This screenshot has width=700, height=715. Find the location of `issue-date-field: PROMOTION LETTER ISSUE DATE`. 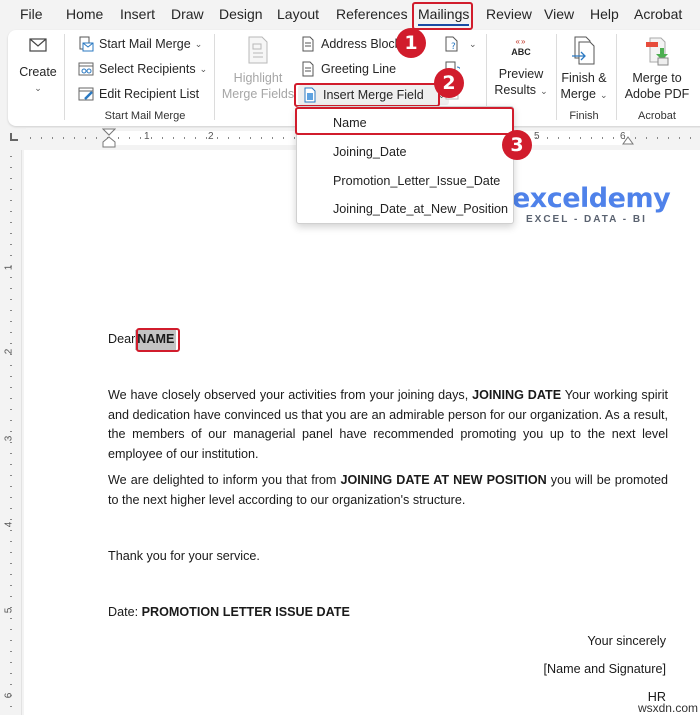

issue-date-field: PROMOTION LETTER ISSUE DATE is located at coordinates (246, 612).